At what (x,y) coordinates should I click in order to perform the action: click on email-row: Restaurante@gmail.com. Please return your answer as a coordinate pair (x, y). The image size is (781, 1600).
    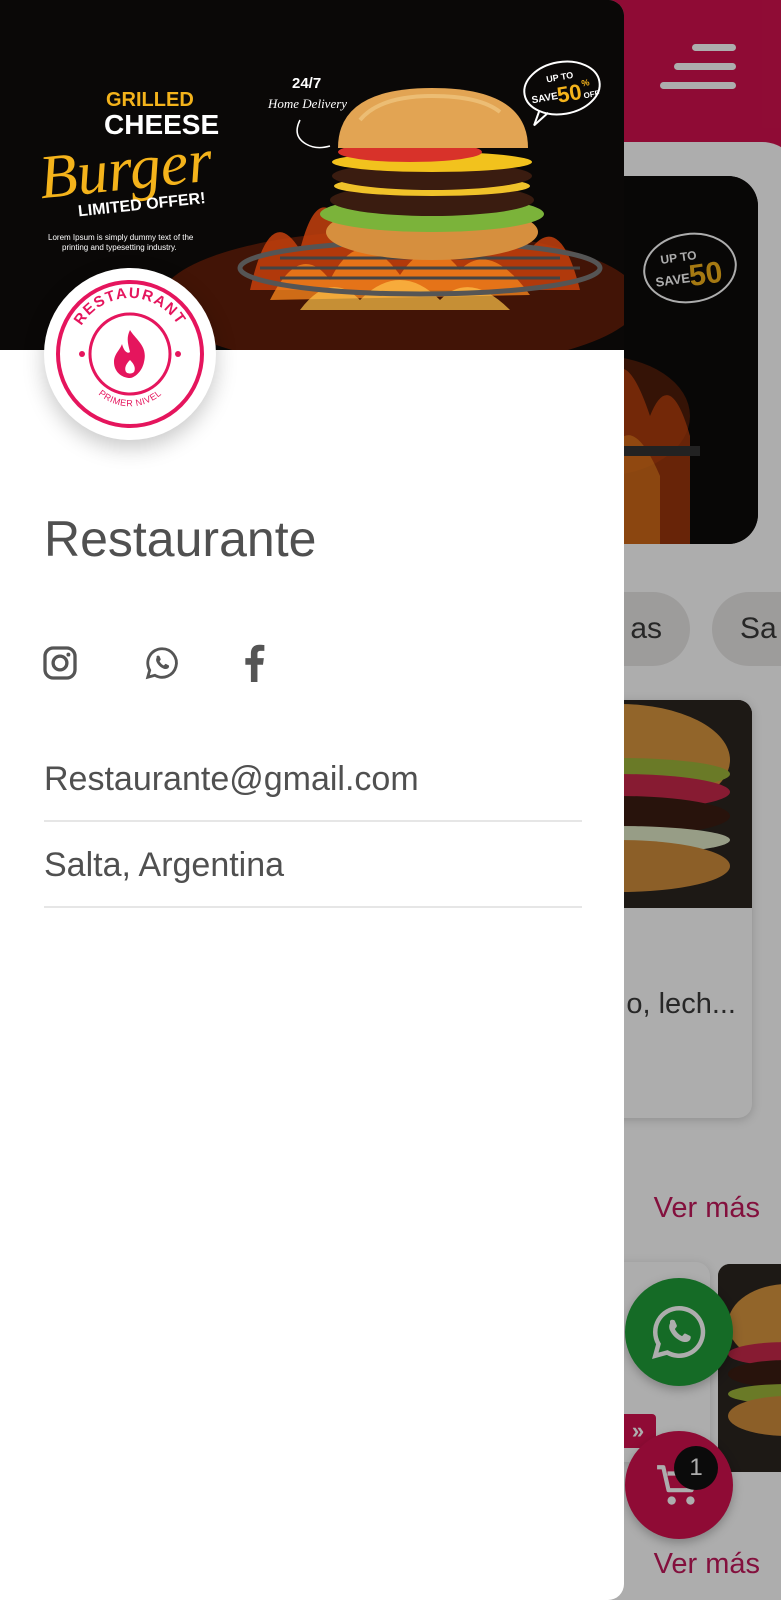
    Looking at the image, I should click on (313, 779).